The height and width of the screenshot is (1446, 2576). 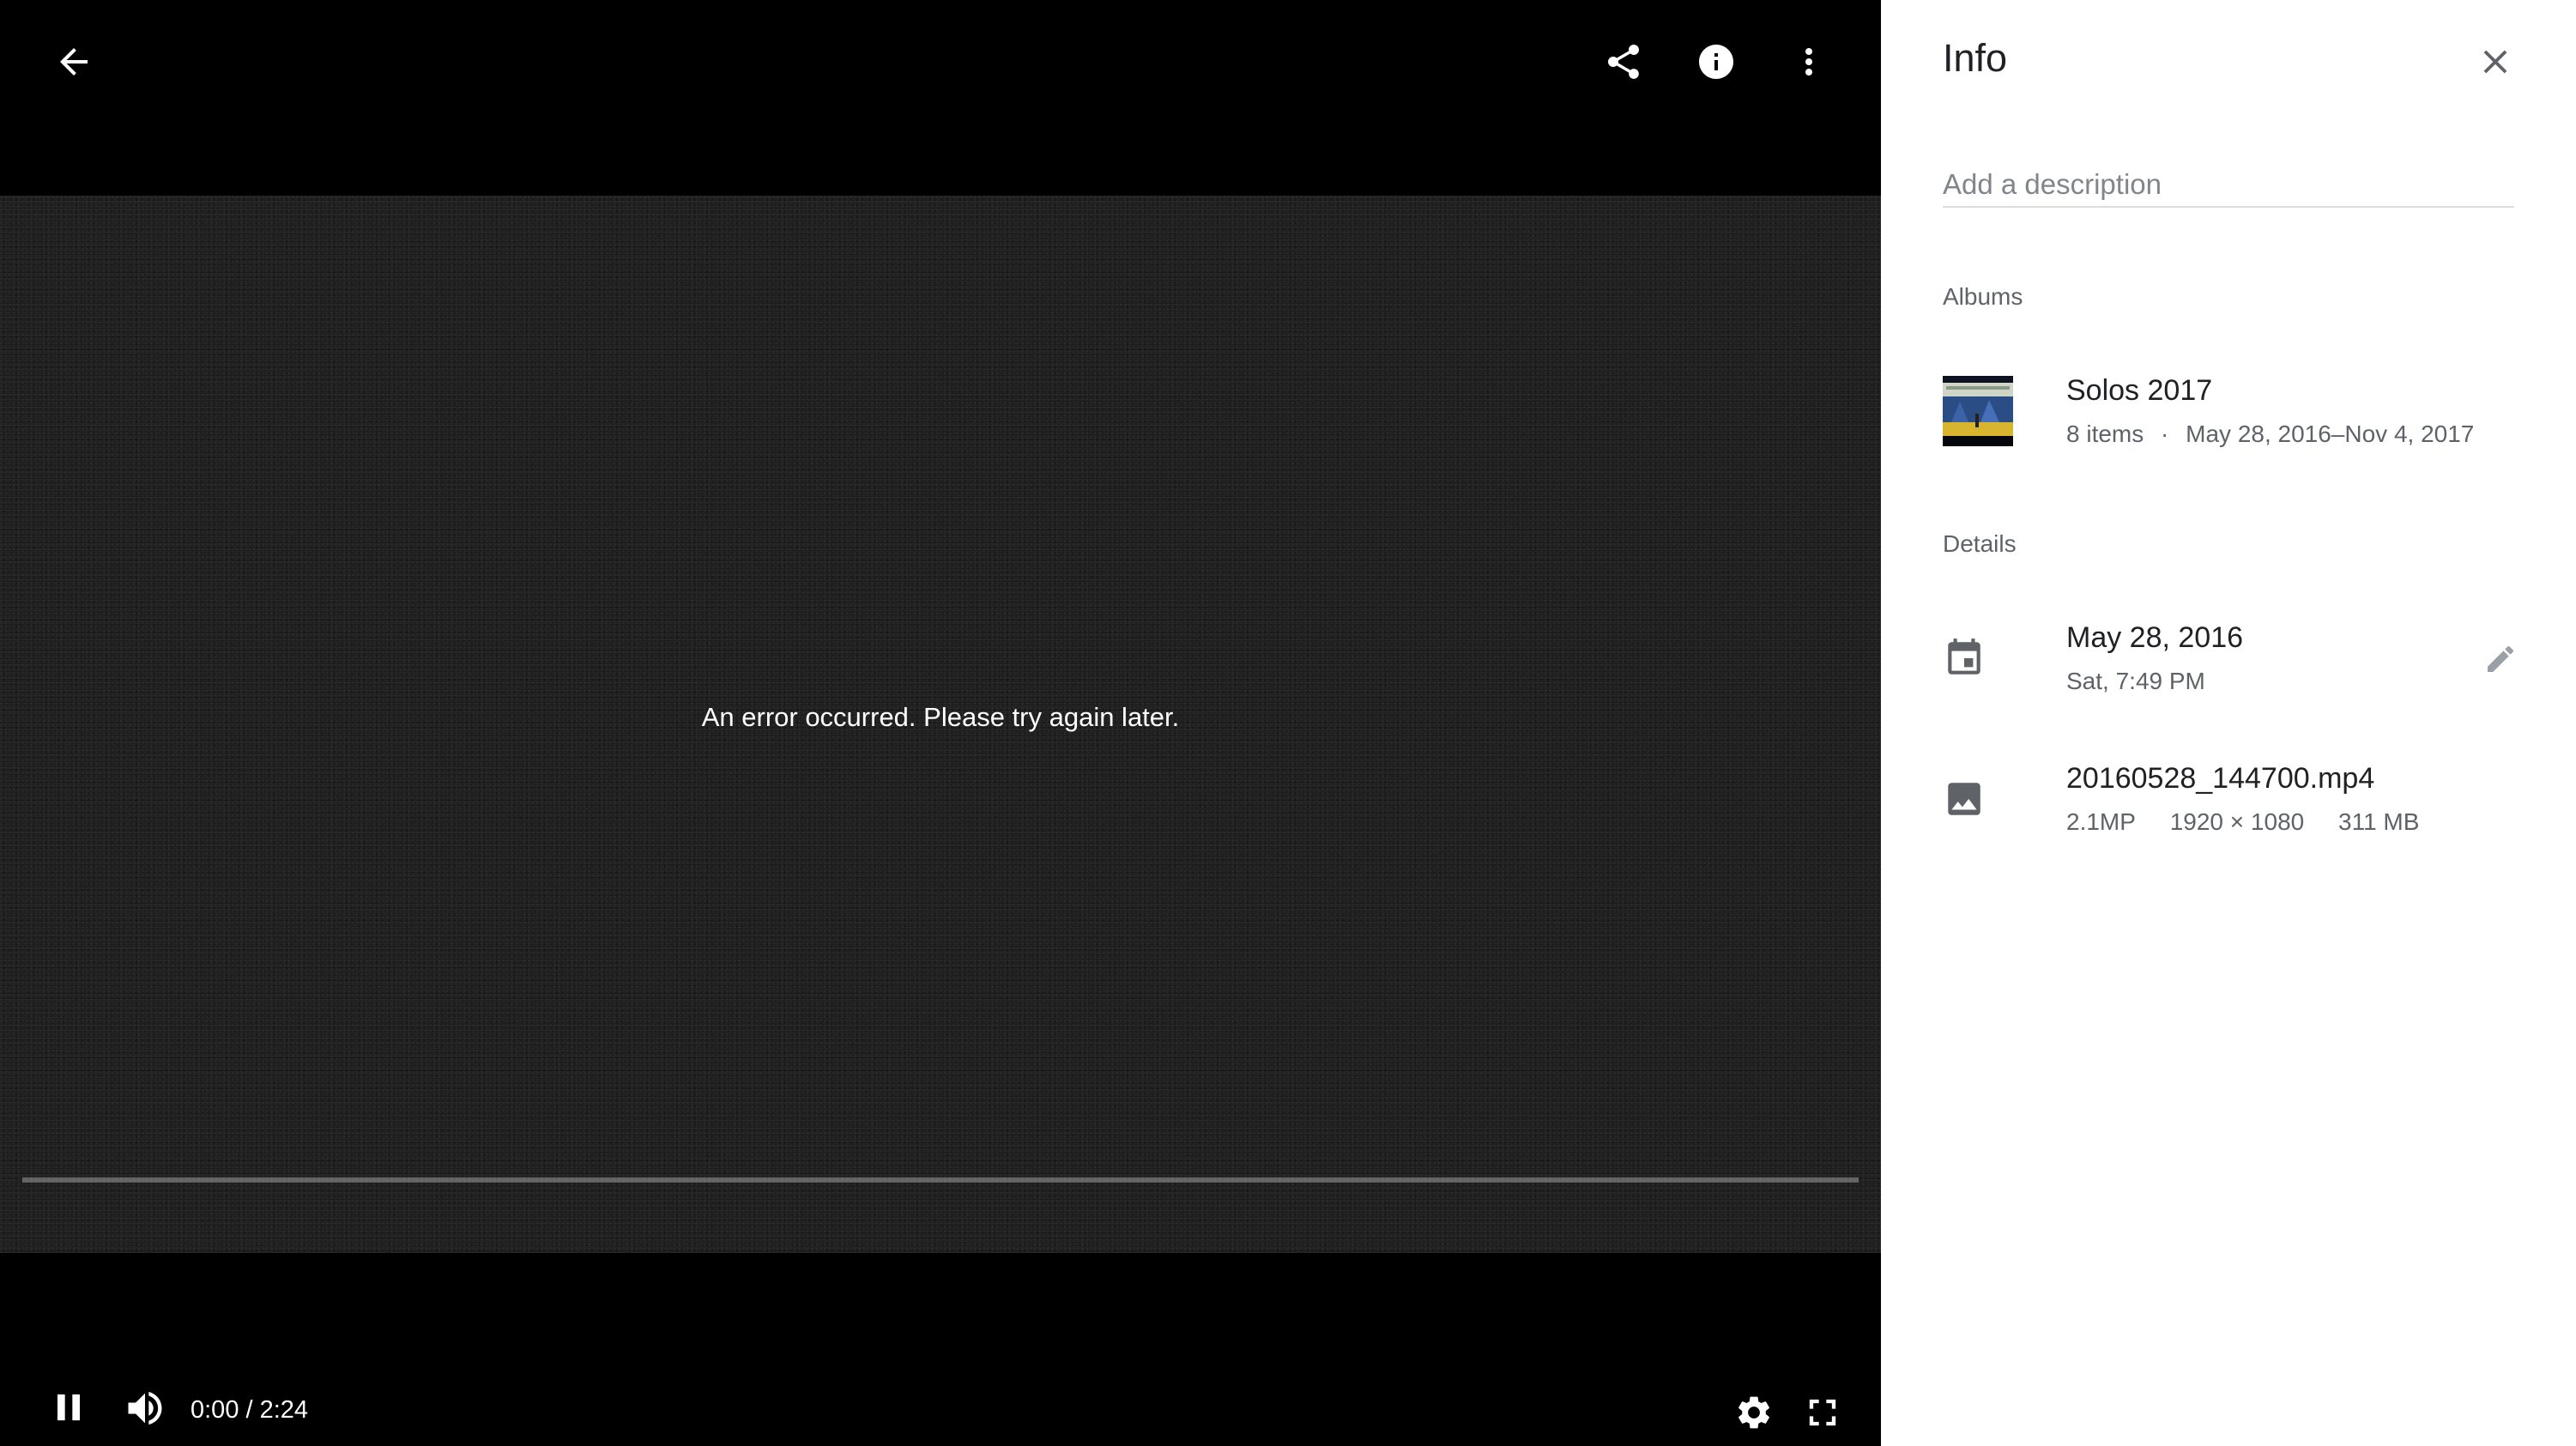 I want to click on edit-pencil-icon, so click(x=2501, y=658).